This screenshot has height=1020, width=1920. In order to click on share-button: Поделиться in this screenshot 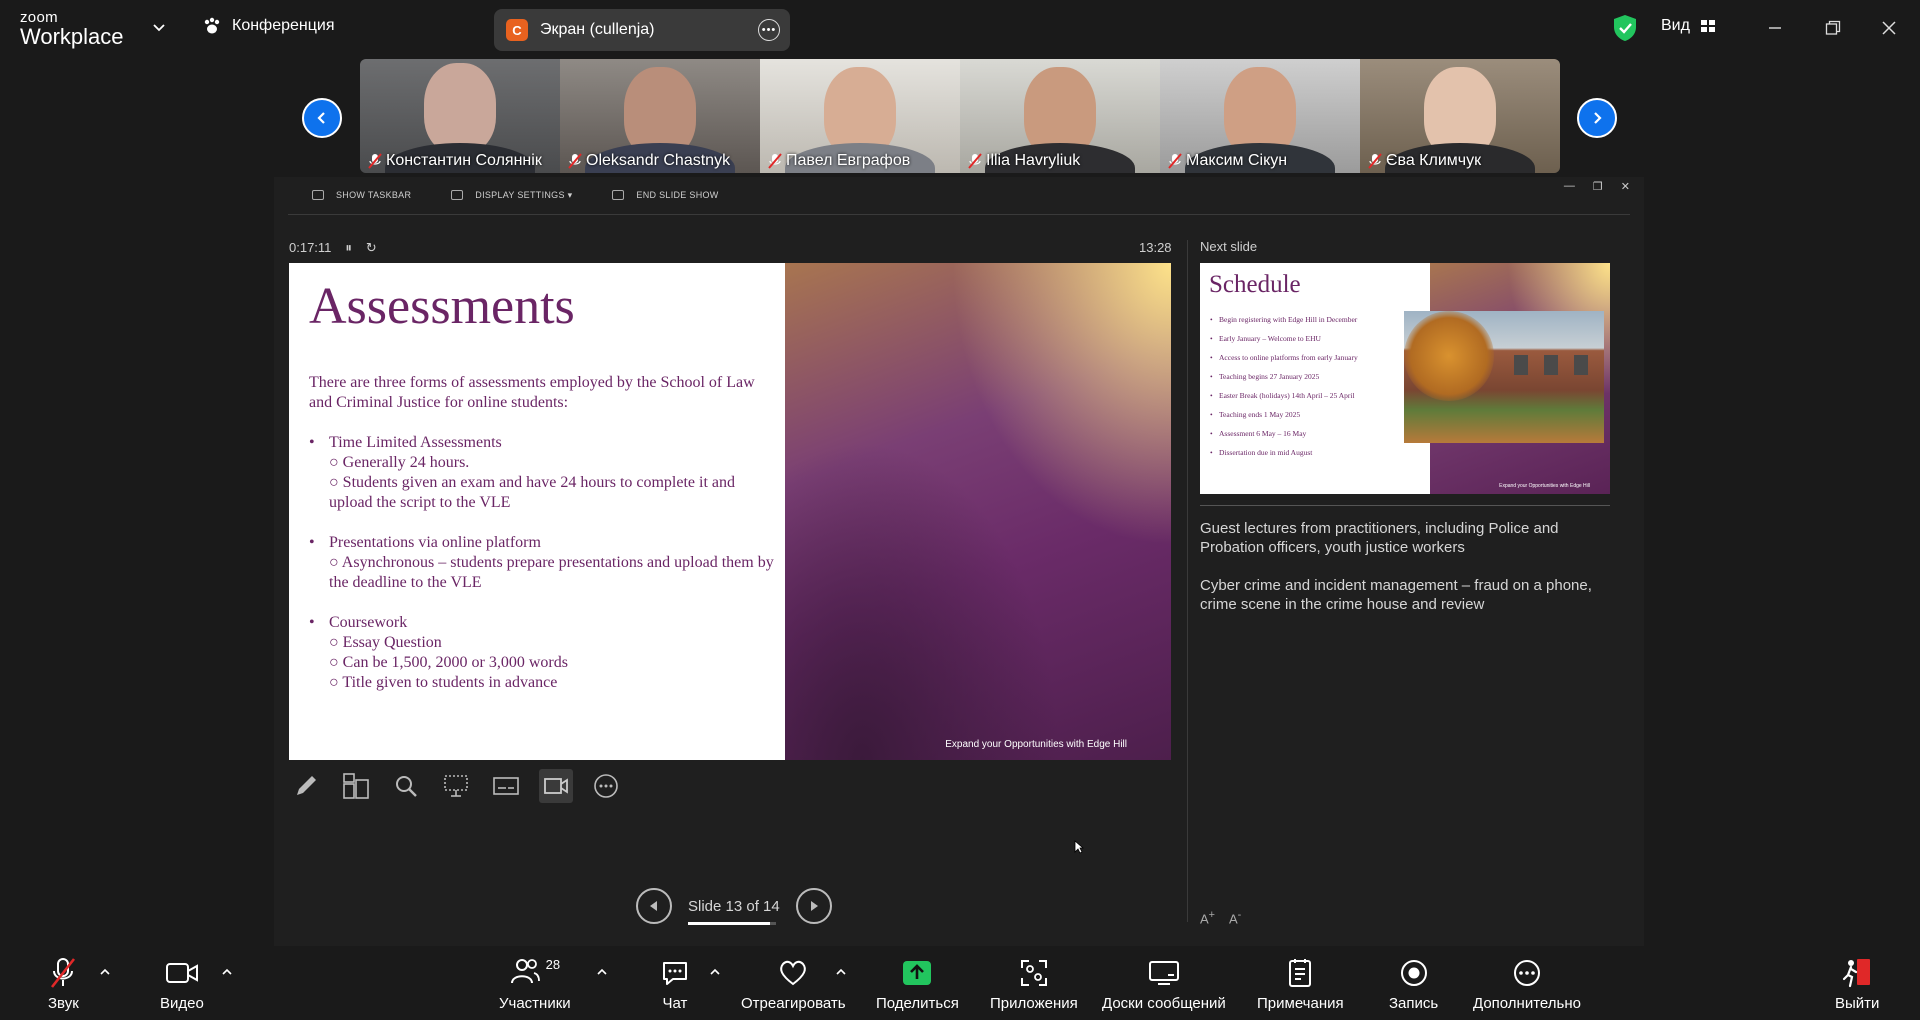, I will do `click(917, 984)`.